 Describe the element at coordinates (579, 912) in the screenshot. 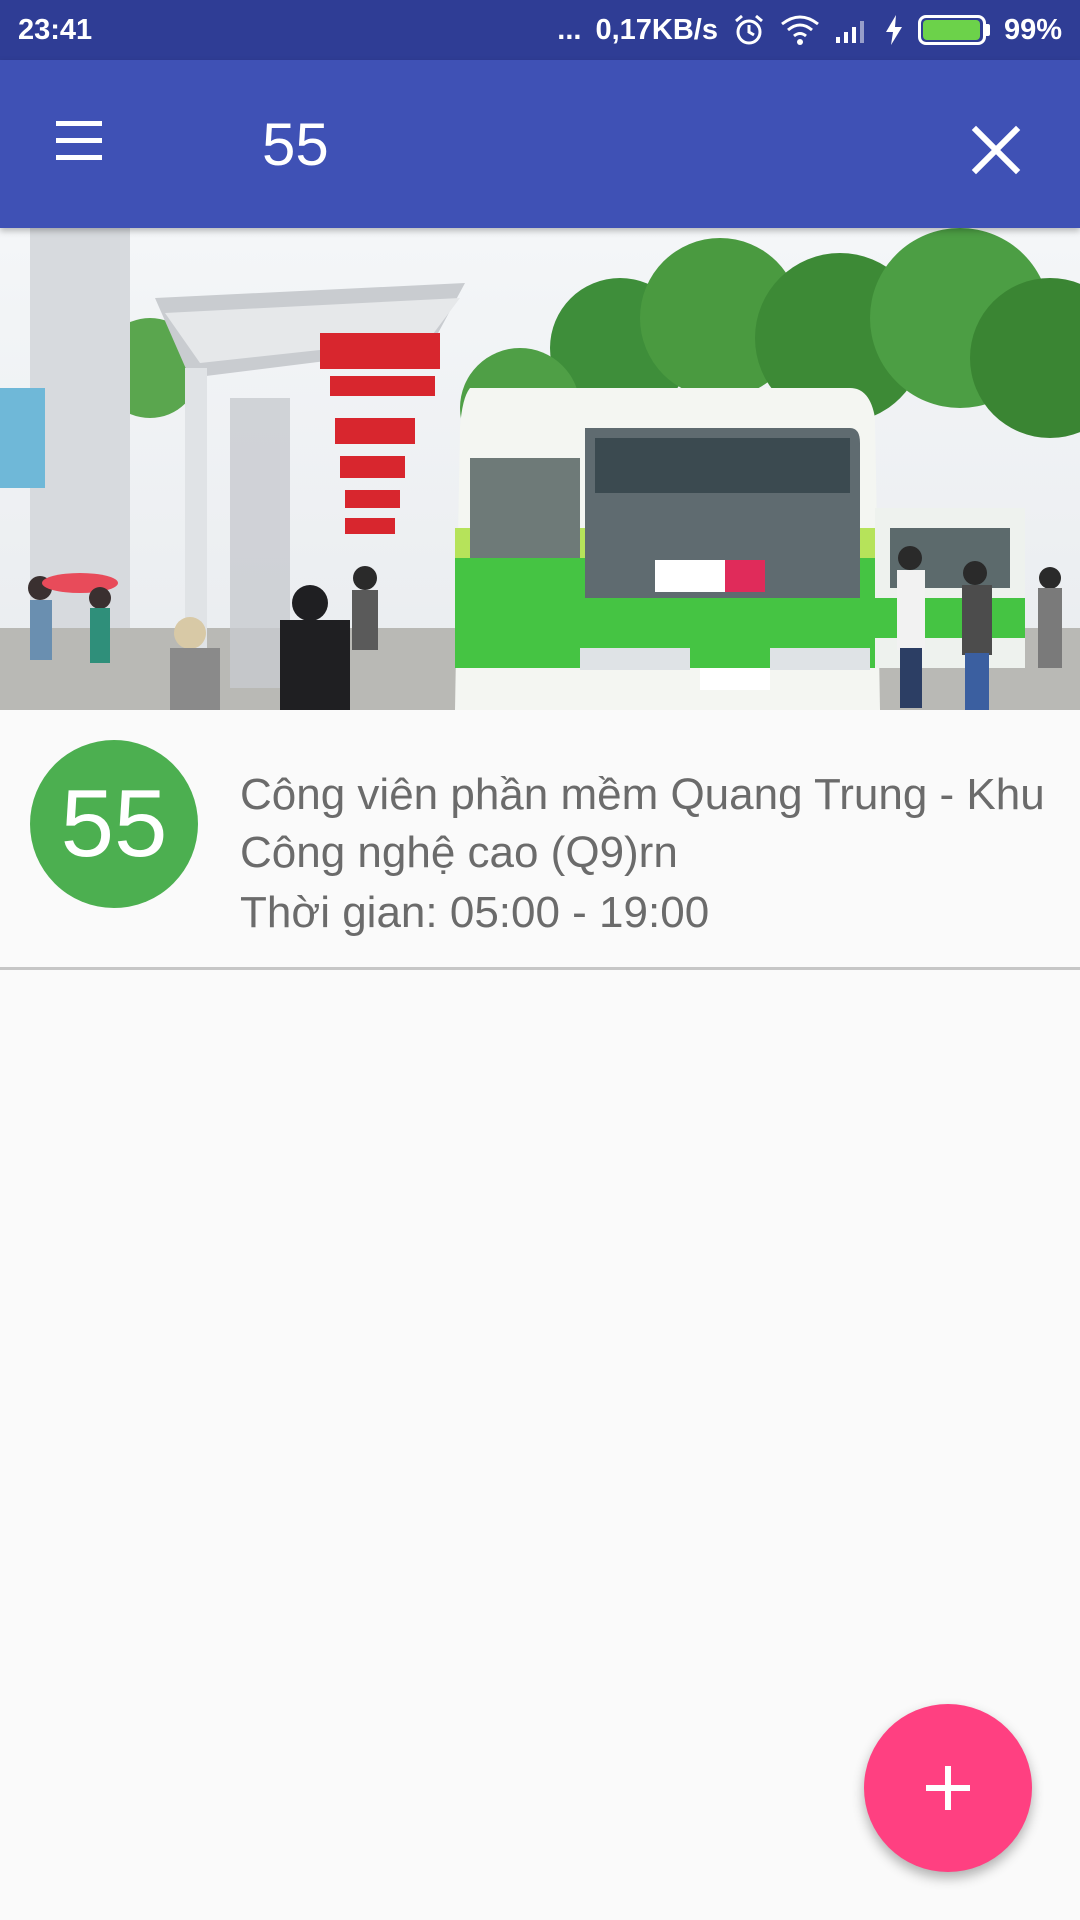

I see `route-time-value: 05:00 - 19:00` at that location.